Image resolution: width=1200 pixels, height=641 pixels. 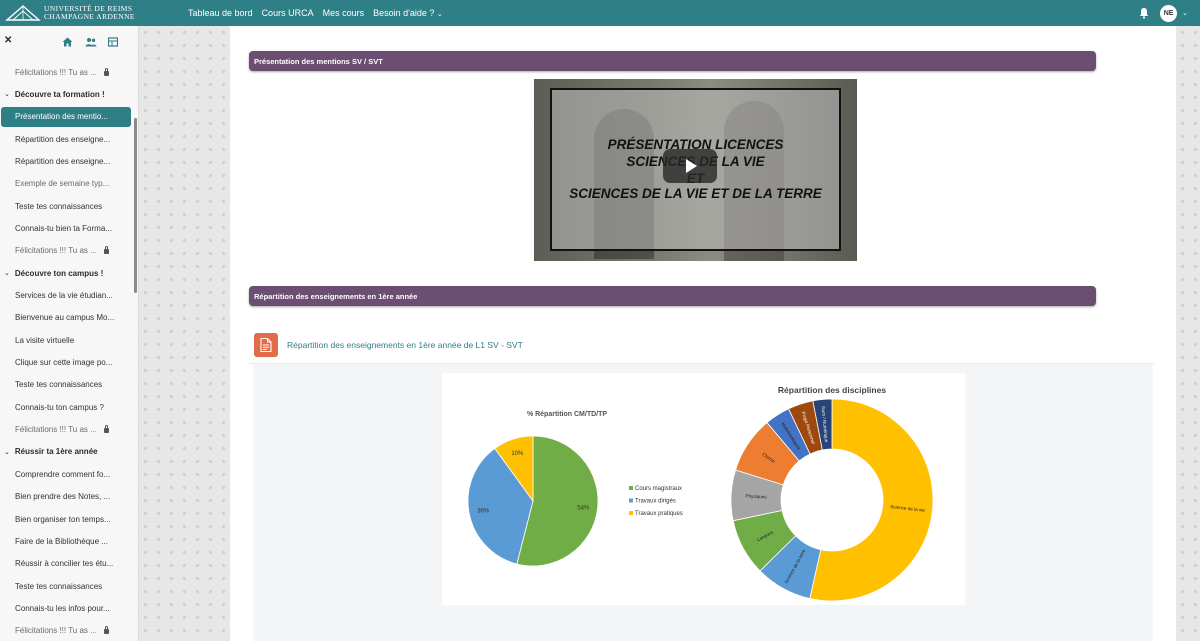 I want to click on drawer-scrollbar, so click(x=135, y=205).